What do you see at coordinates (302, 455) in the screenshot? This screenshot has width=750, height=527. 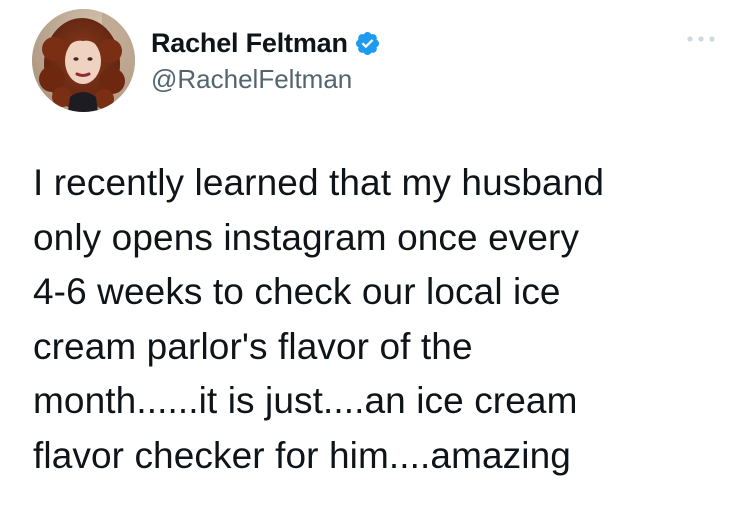 I see `tweet-text-line: flavor checker for him....amazing` at bounding box center [302, 455].